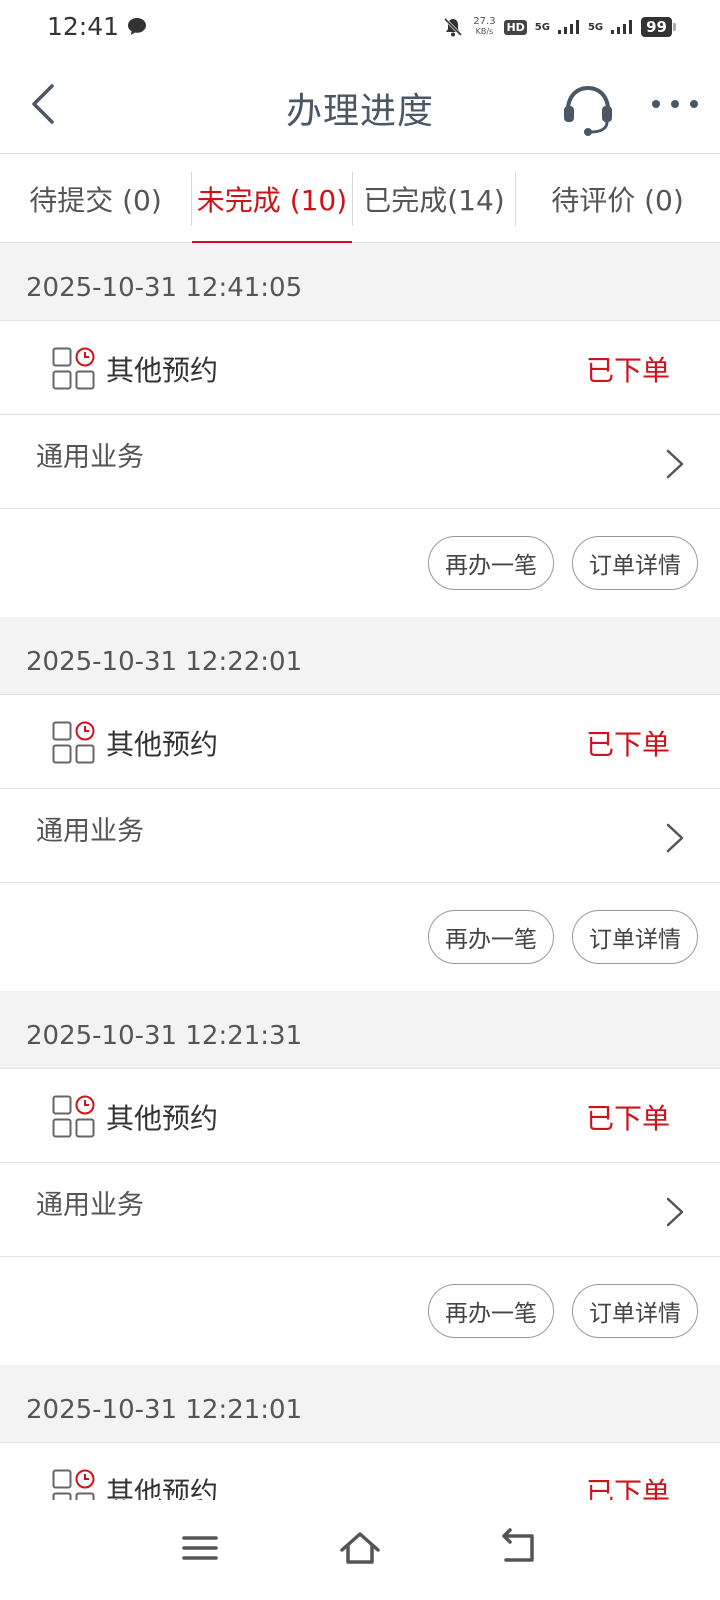  I want to click on mute-bell-icon, so click(453, 27).